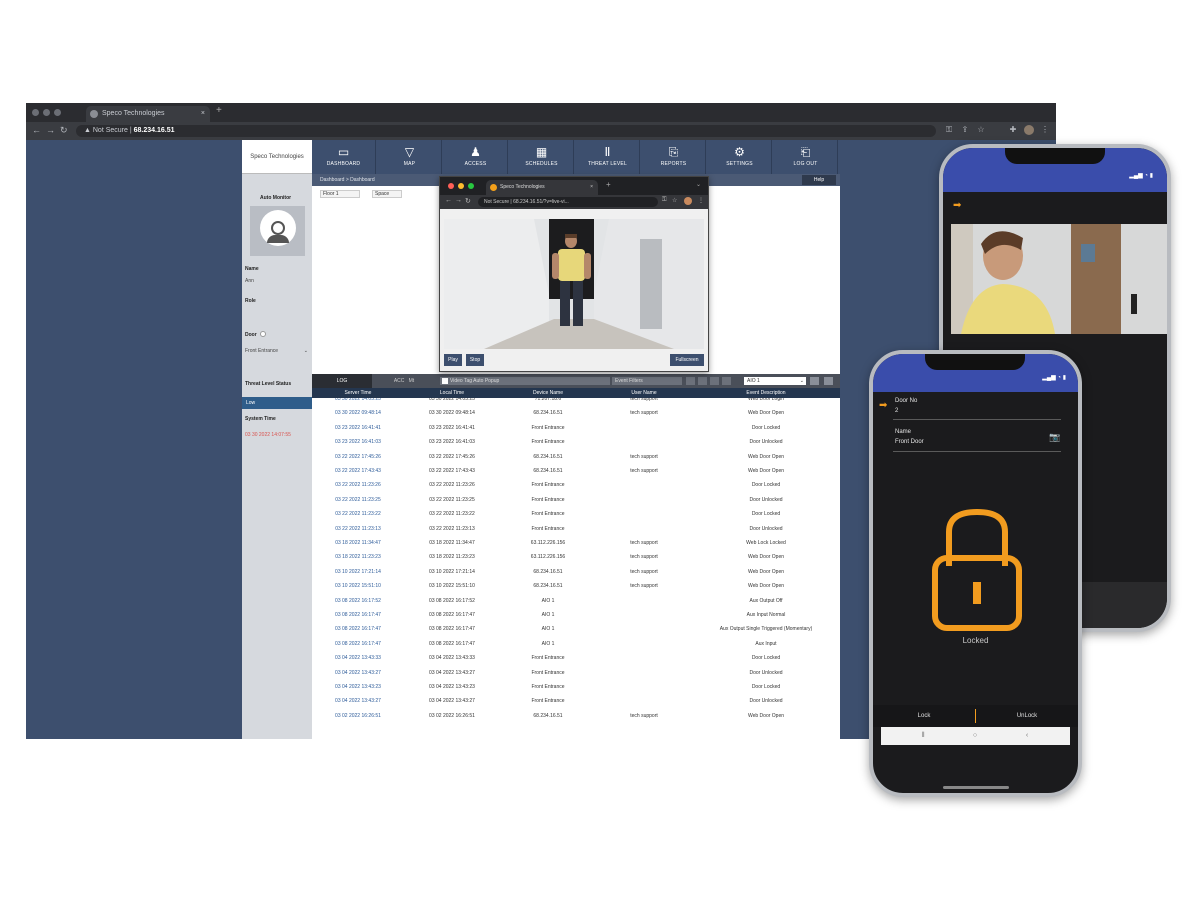 This screenshot has width=1200, height=900. Describe the element at coordinates (64, 130) in the screenshot. I see `reload-icon: ↻` at that location.